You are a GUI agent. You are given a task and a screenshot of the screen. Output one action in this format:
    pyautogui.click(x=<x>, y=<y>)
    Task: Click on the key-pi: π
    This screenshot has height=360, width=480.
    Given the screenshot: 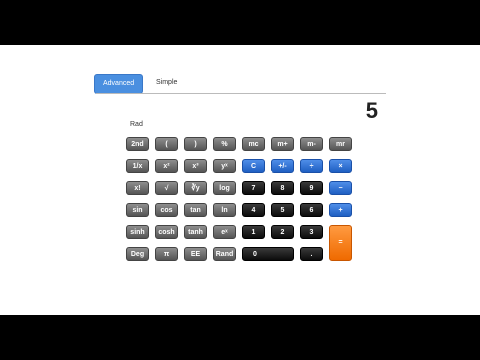 What is the action you would take?
    pyautogui.click(x=166, y=254)
    